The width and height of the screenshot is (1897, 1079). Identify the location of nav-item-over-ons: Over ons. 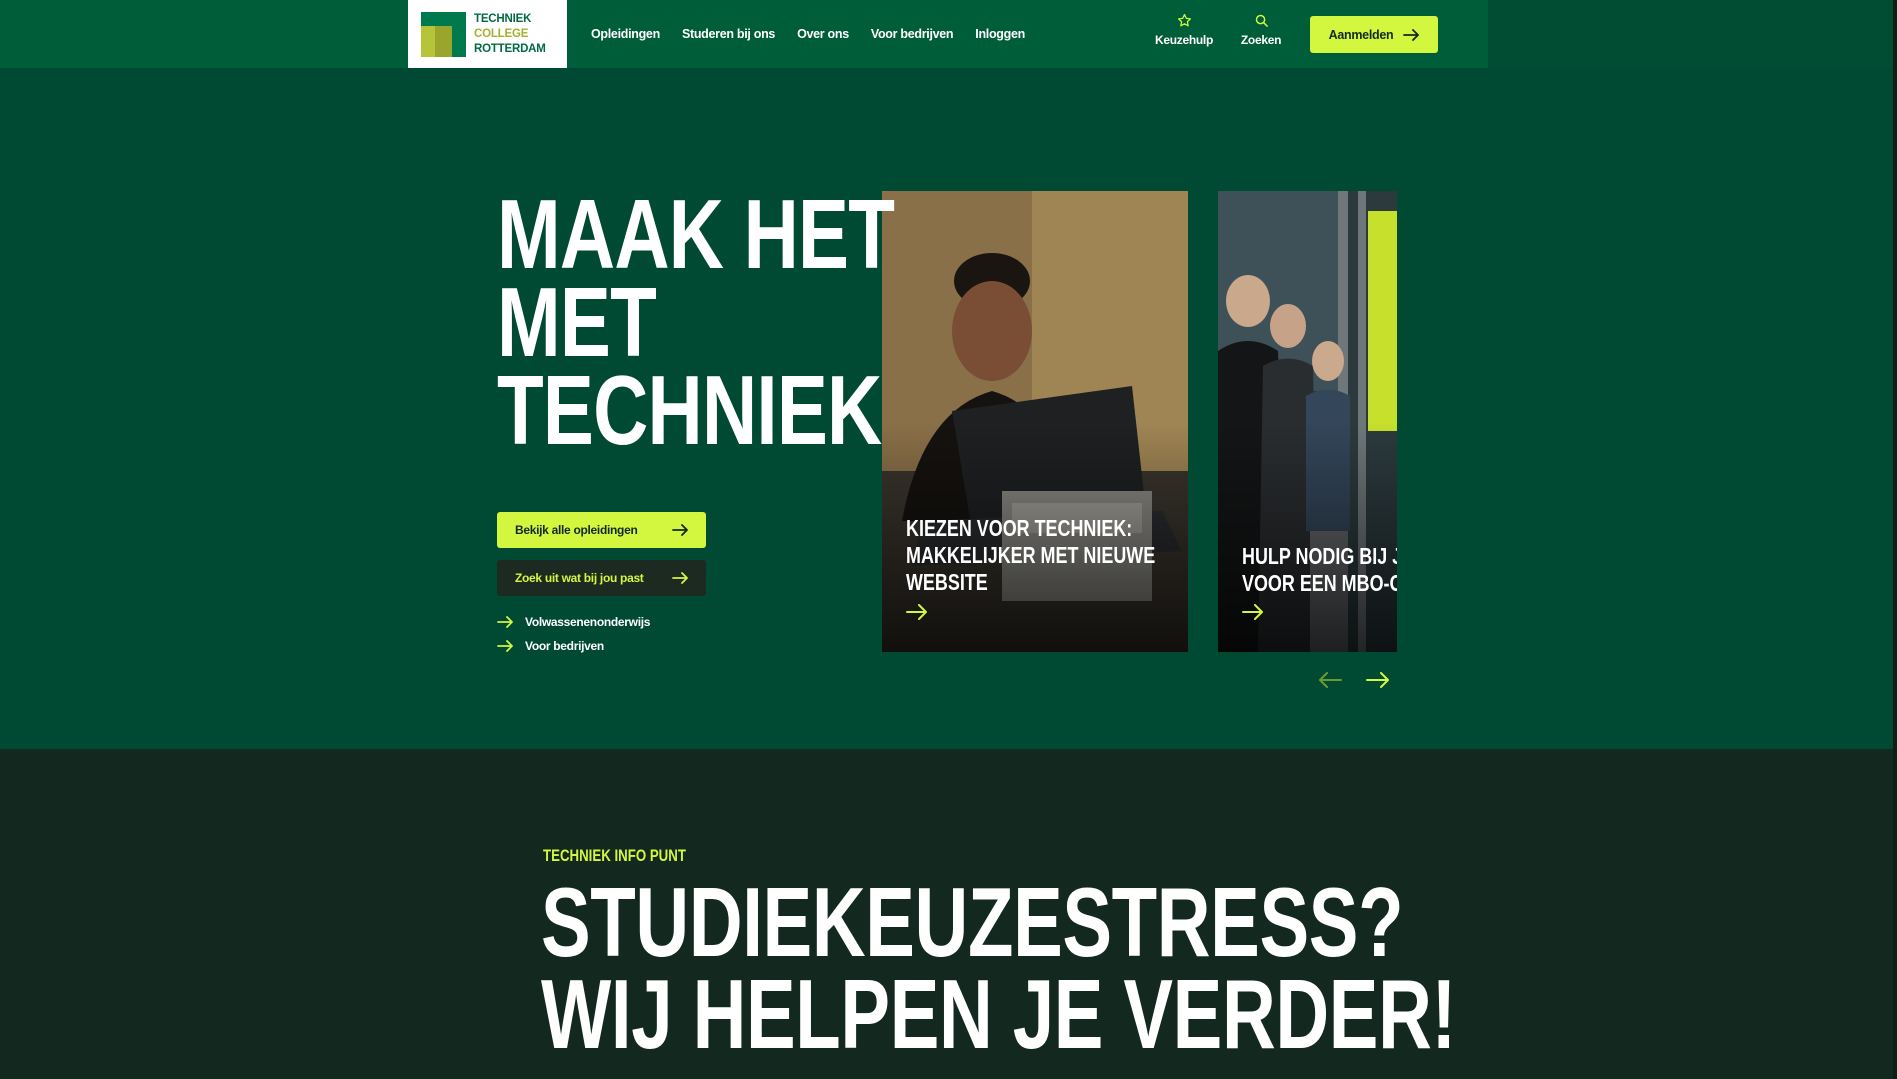
(823, 34).